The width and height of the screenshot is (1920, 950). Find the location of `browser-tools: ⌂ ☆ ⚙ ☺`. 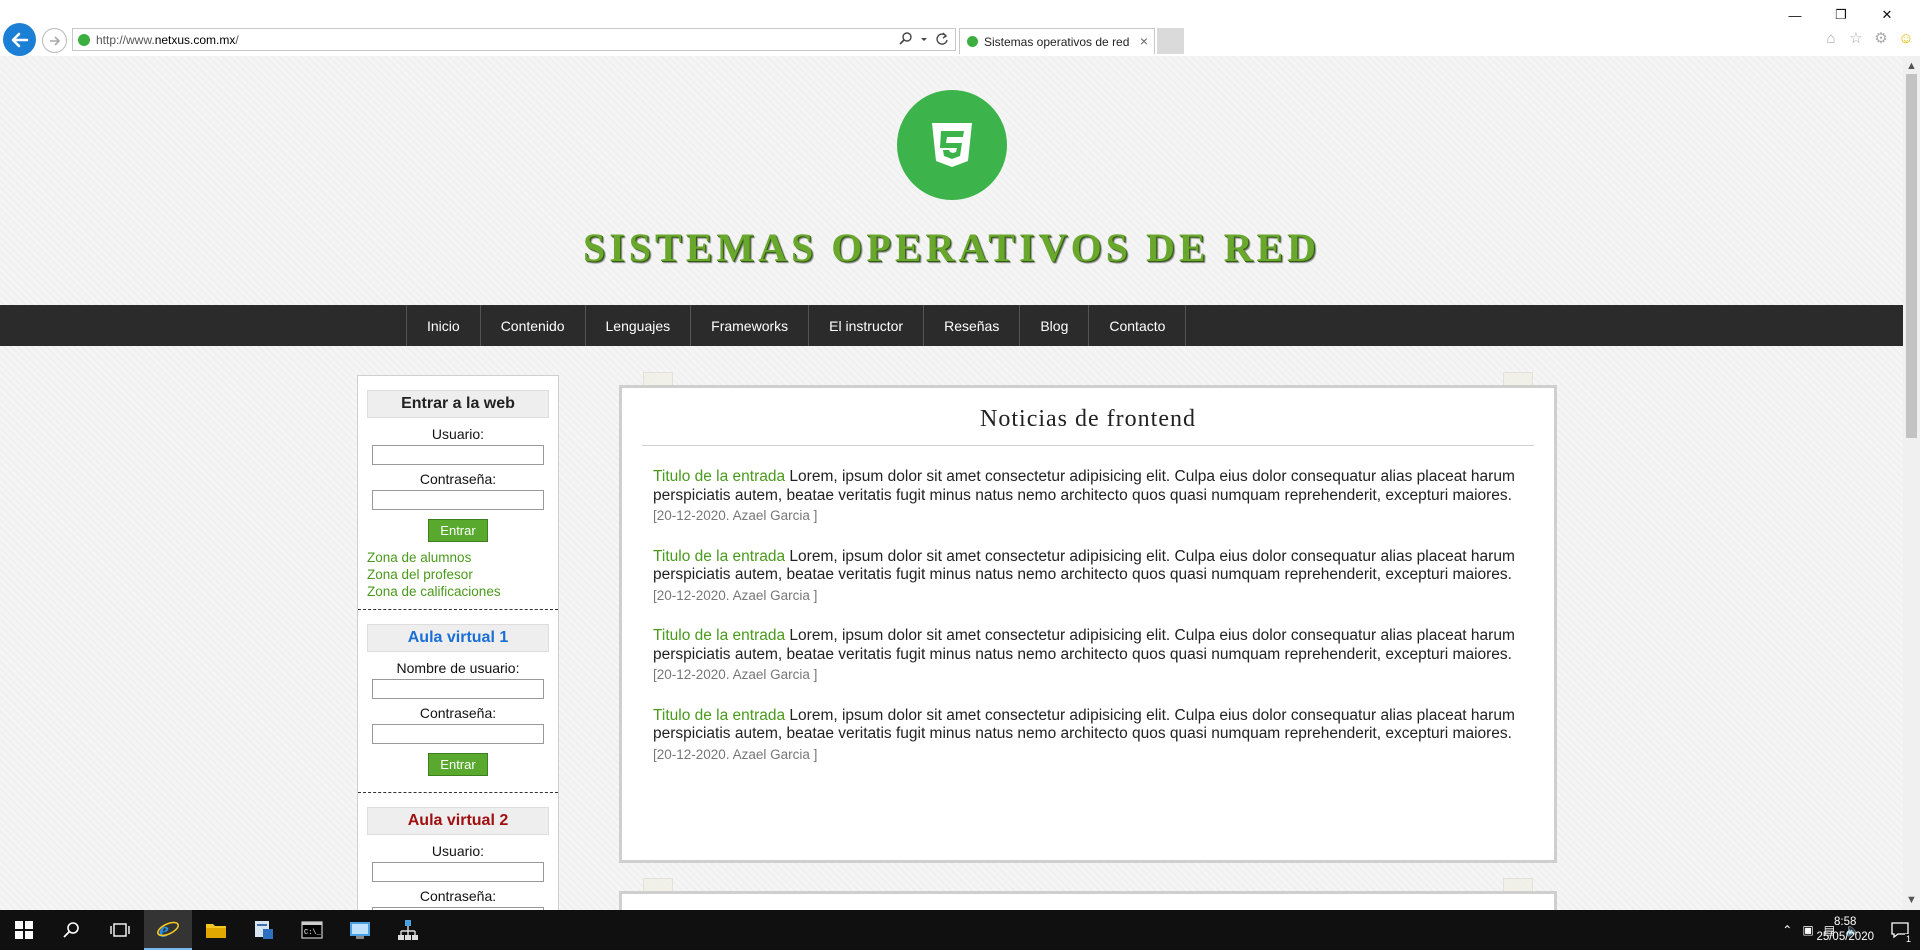

browser-tools: ⌂ ☆ ⚙ ☺ is located at coordinates (1868, 38).